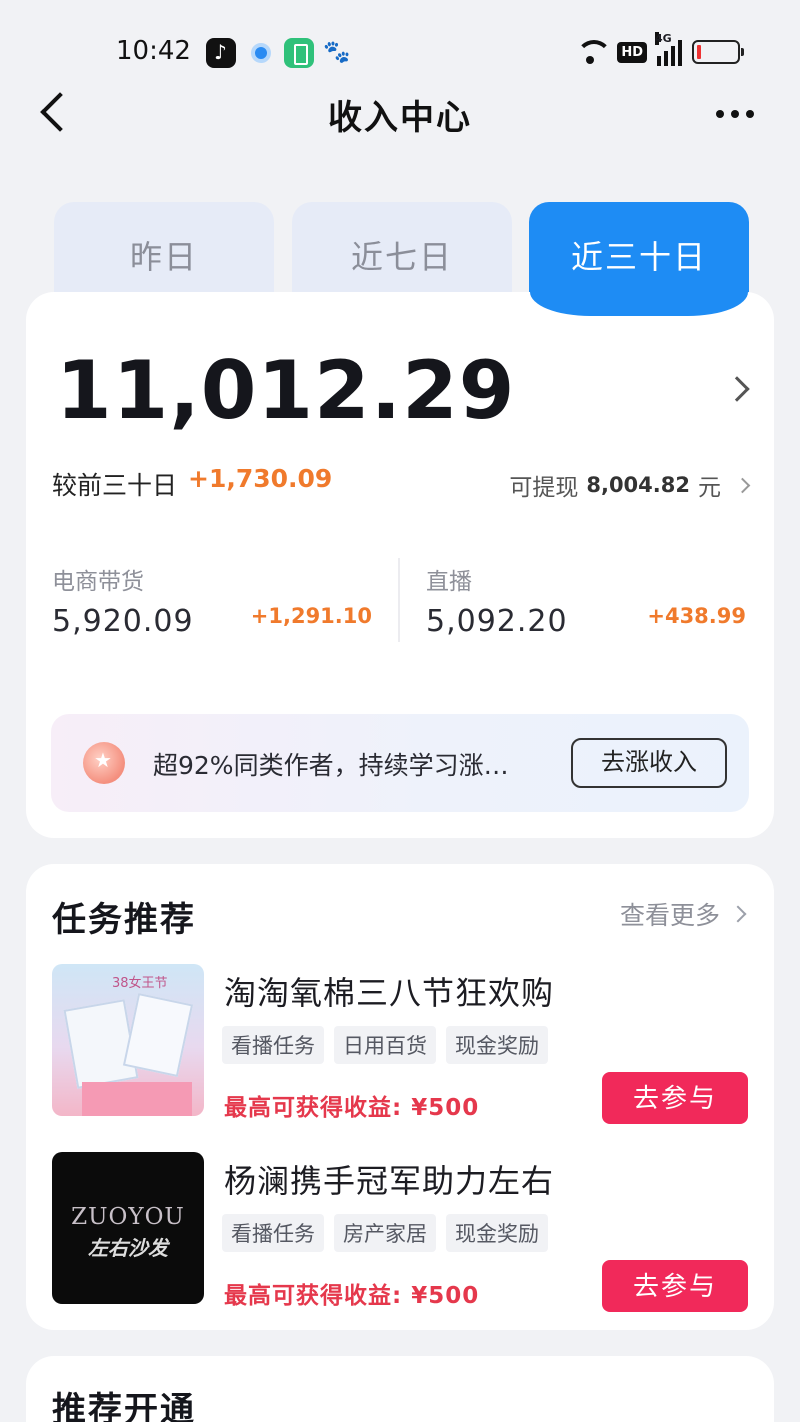  What do you see at coordinates (299, 53) in the screenshot?
I see `battery-app-icon` at bounding box center [299, 53].